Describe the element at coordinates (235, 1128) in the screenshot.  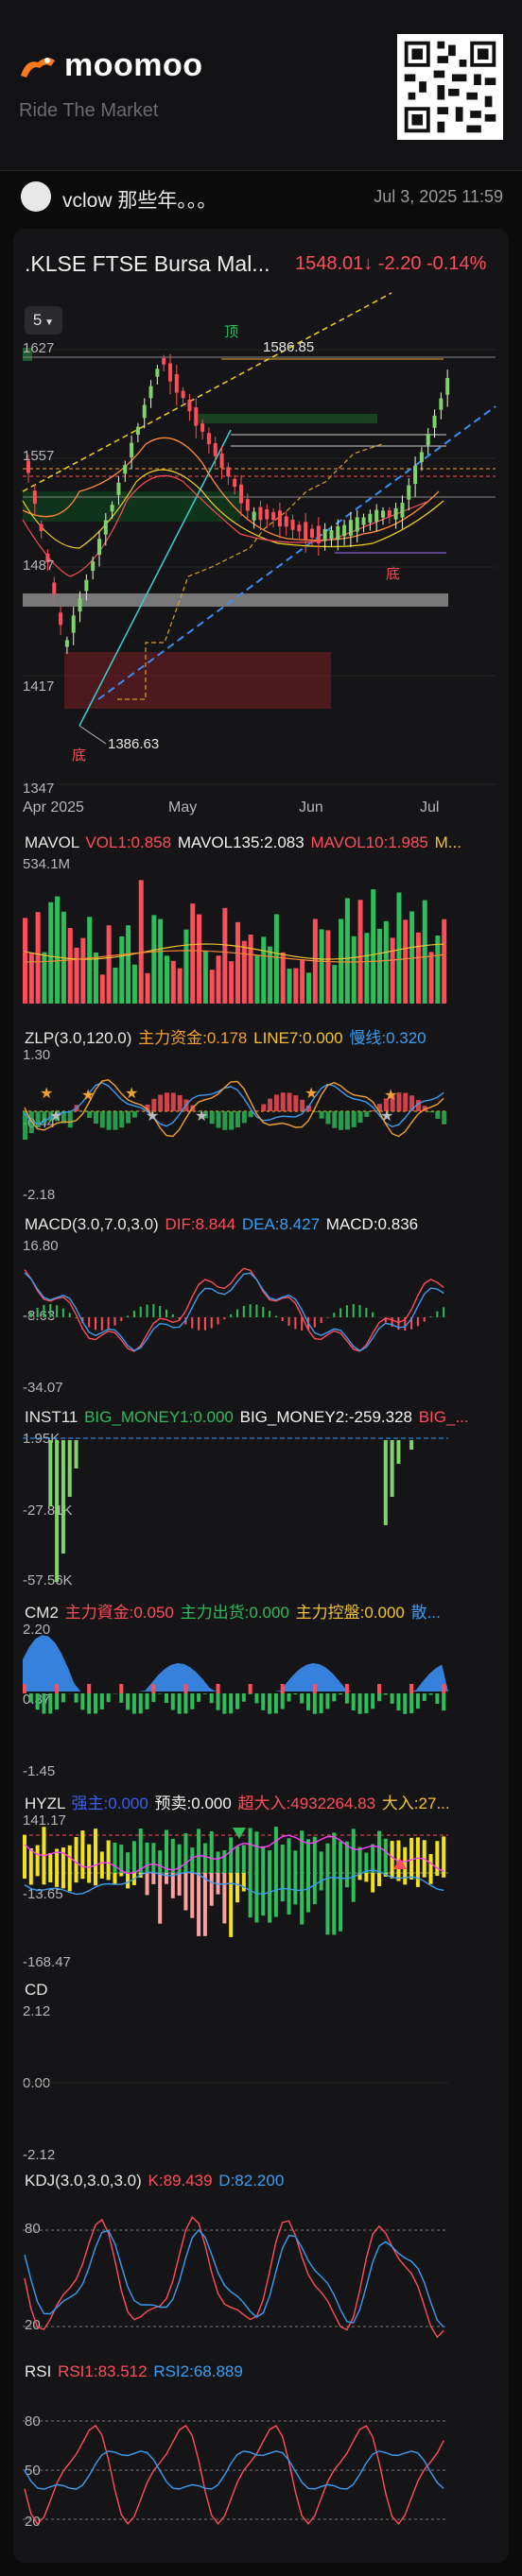
I see `zlp-panel: ★ ★ ★ ★ ★ ★ ★ ★ ★` at that location.